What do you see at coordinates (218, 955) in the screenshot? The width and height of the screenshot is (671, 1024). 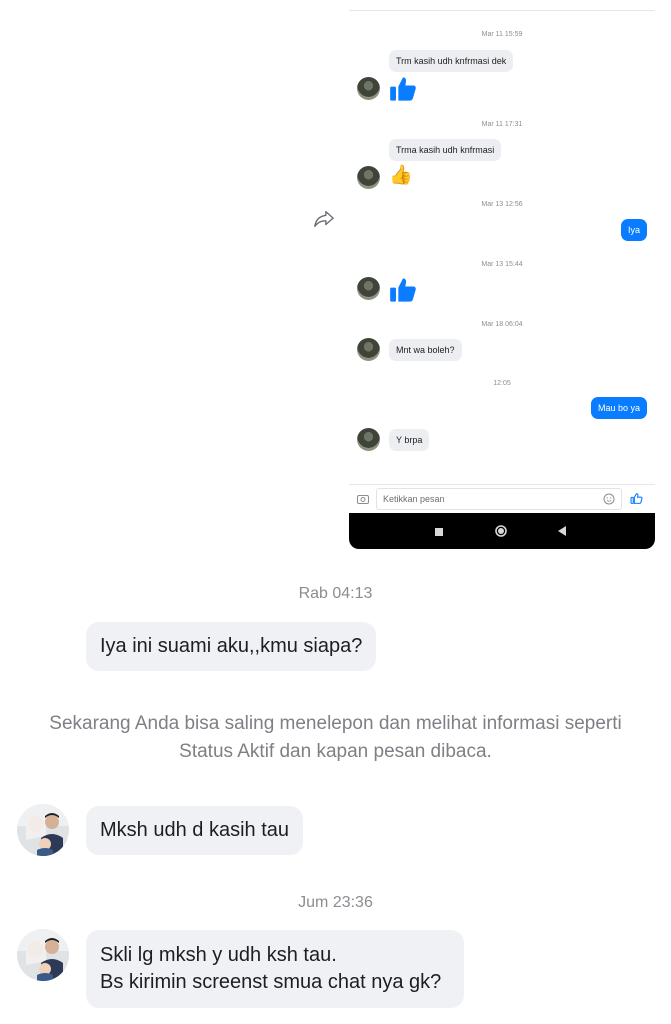 I see `message-line: Skli lg mksh y udh ksh tau.` at bounding box center [218, 955].